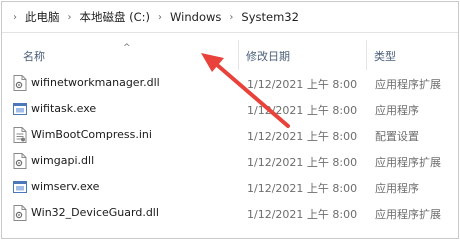 Image resolution: width=460 pixels, height=240 pixels. I want to click on sort-ascending-icon: ^, so click(127, 48).